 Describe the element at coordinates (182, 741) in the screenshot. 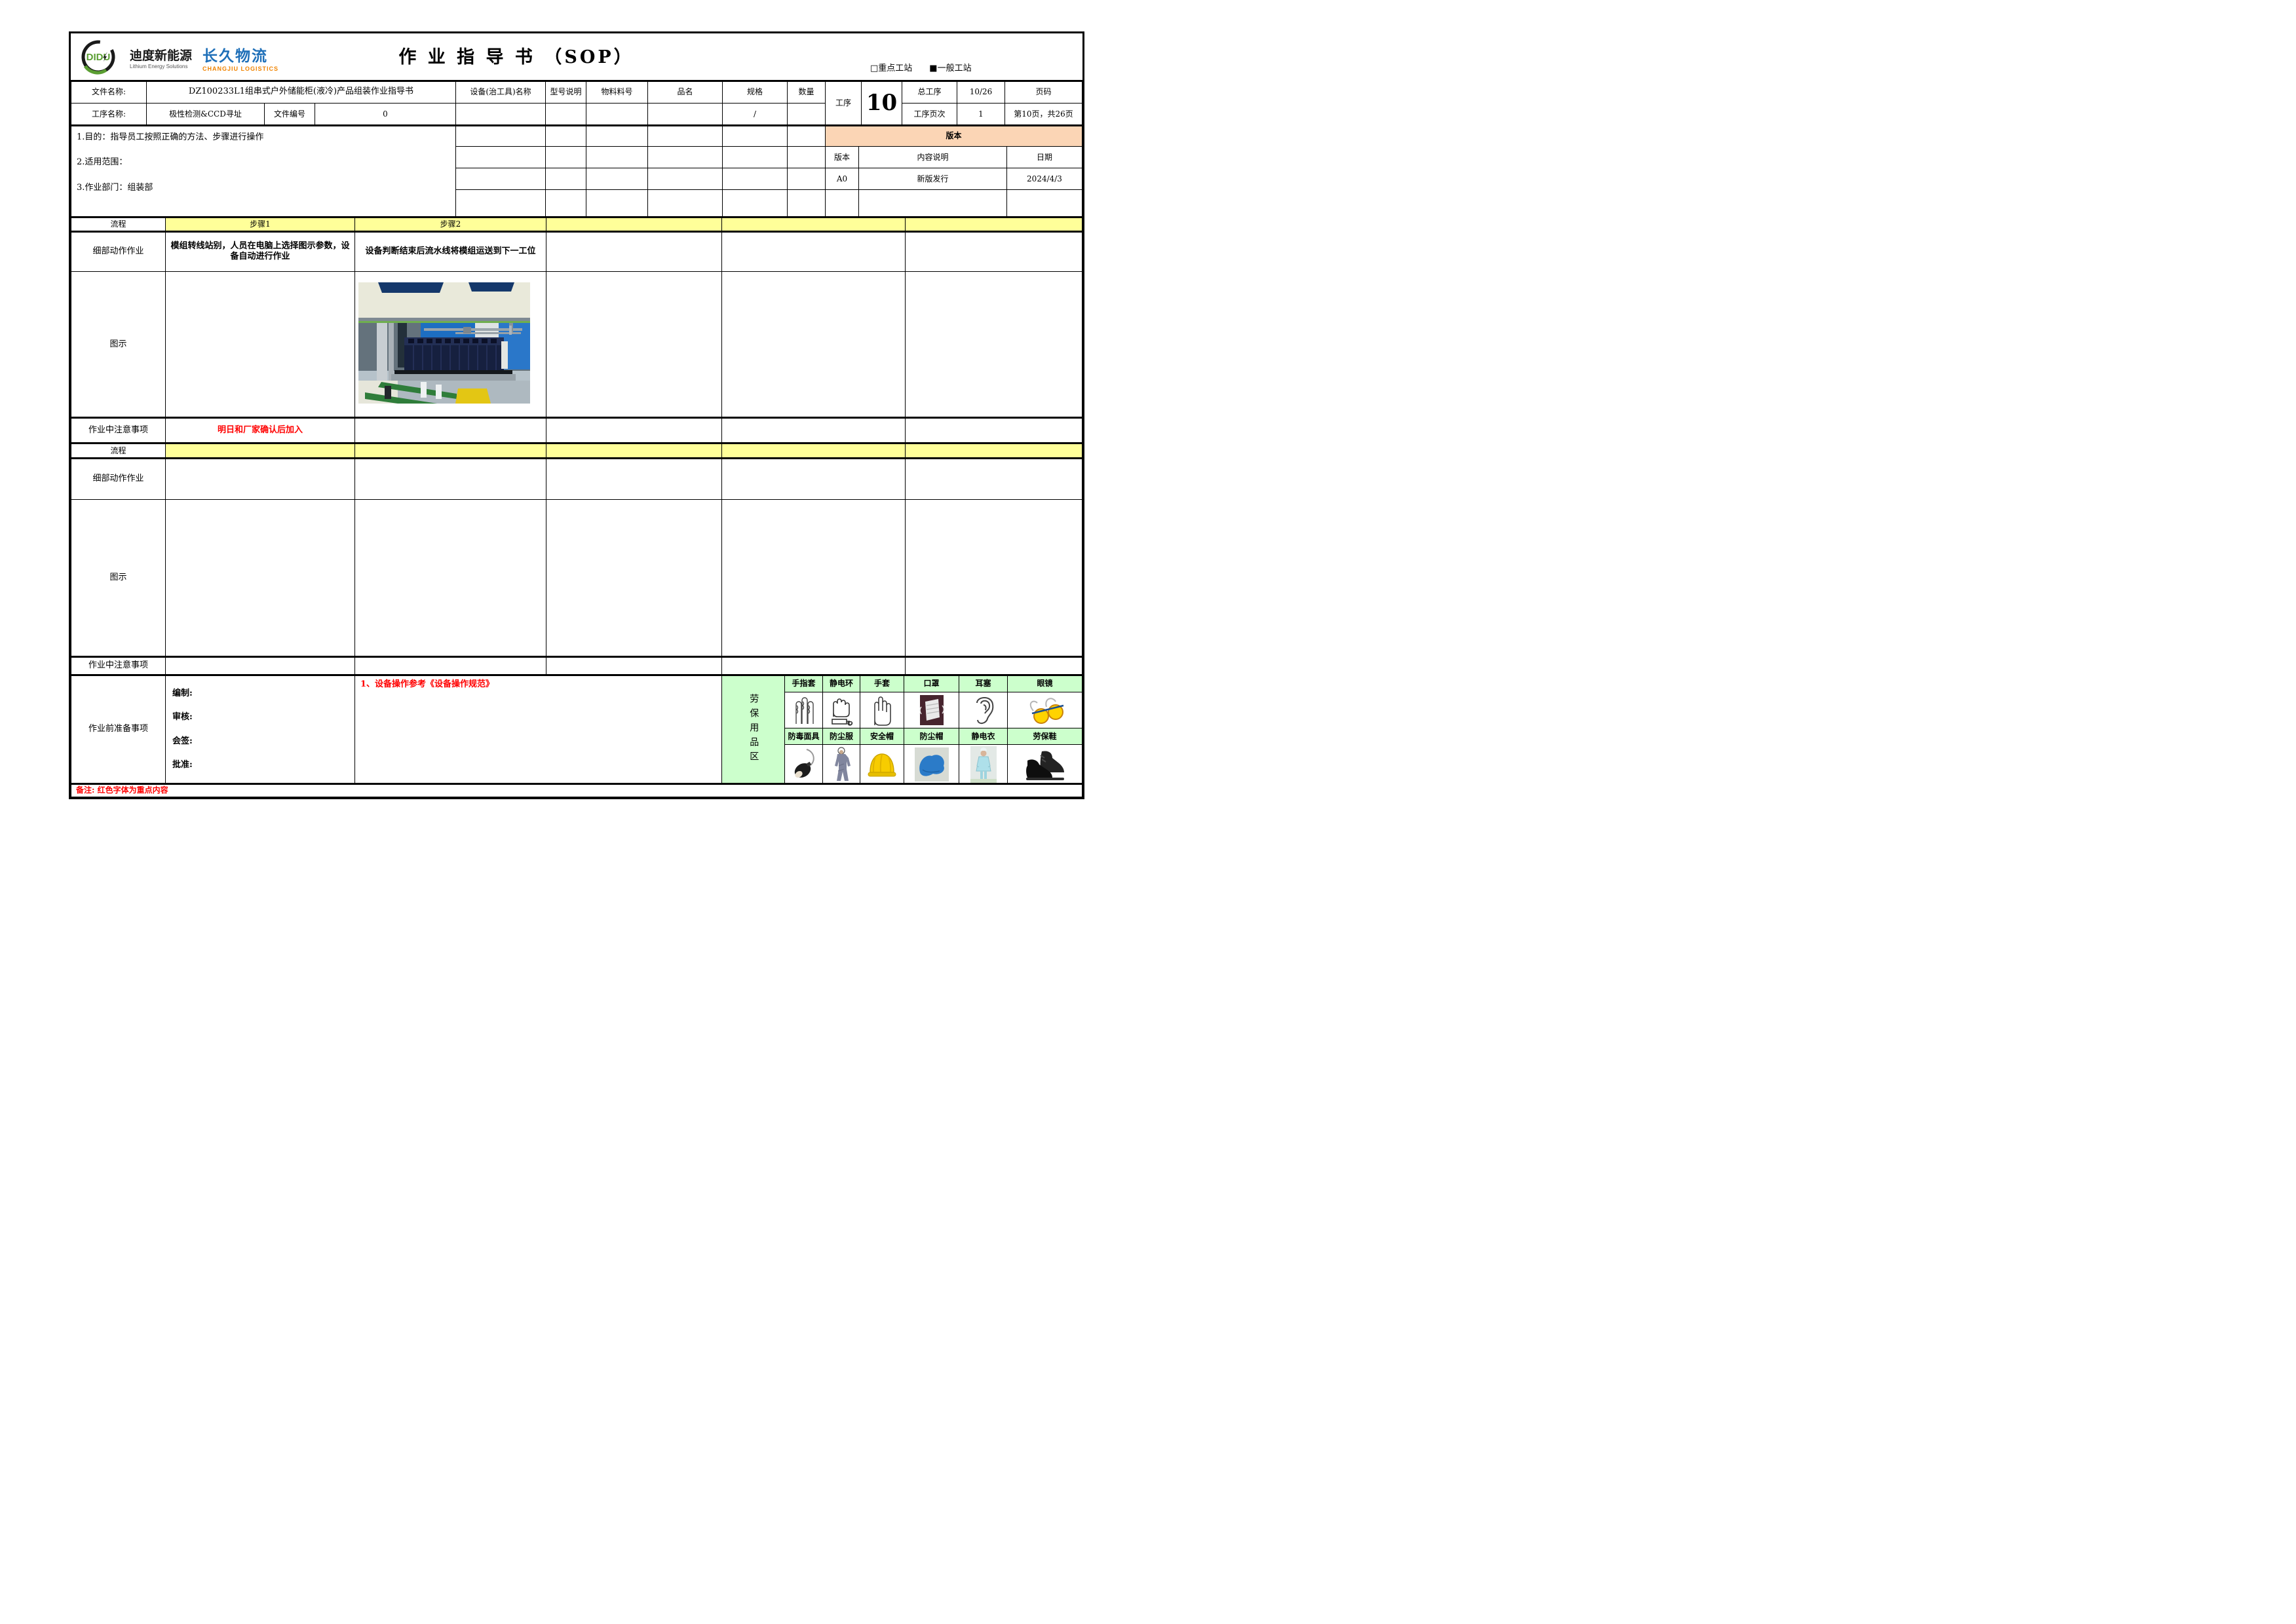

I see `countersign-label: 会签:` at that location.